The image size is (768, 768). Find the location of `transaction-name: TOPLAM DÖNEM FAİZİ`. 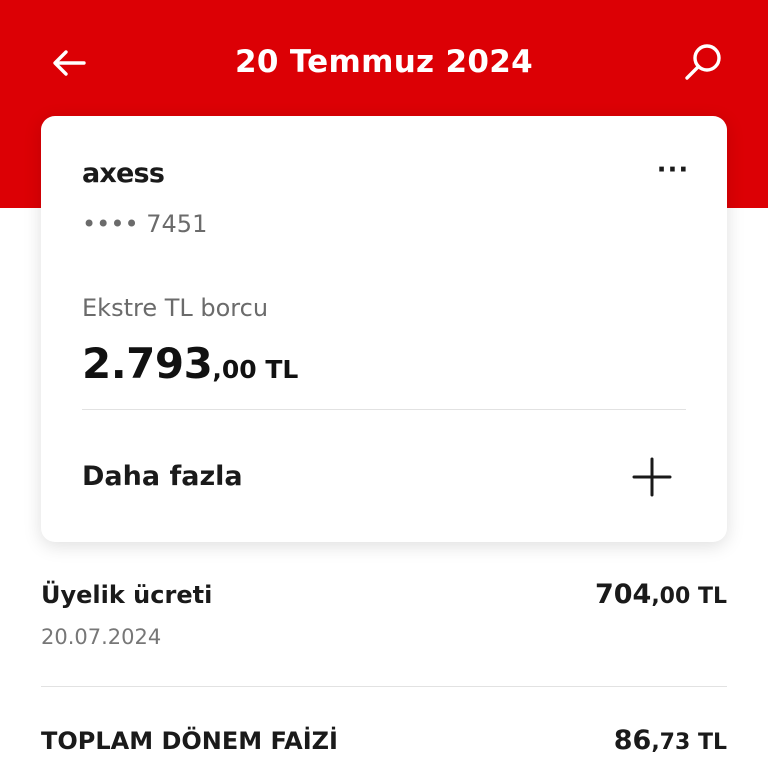

transaction-name: TOPLAM DÖNEM FAİZİ is located at coordinates (189, 741).